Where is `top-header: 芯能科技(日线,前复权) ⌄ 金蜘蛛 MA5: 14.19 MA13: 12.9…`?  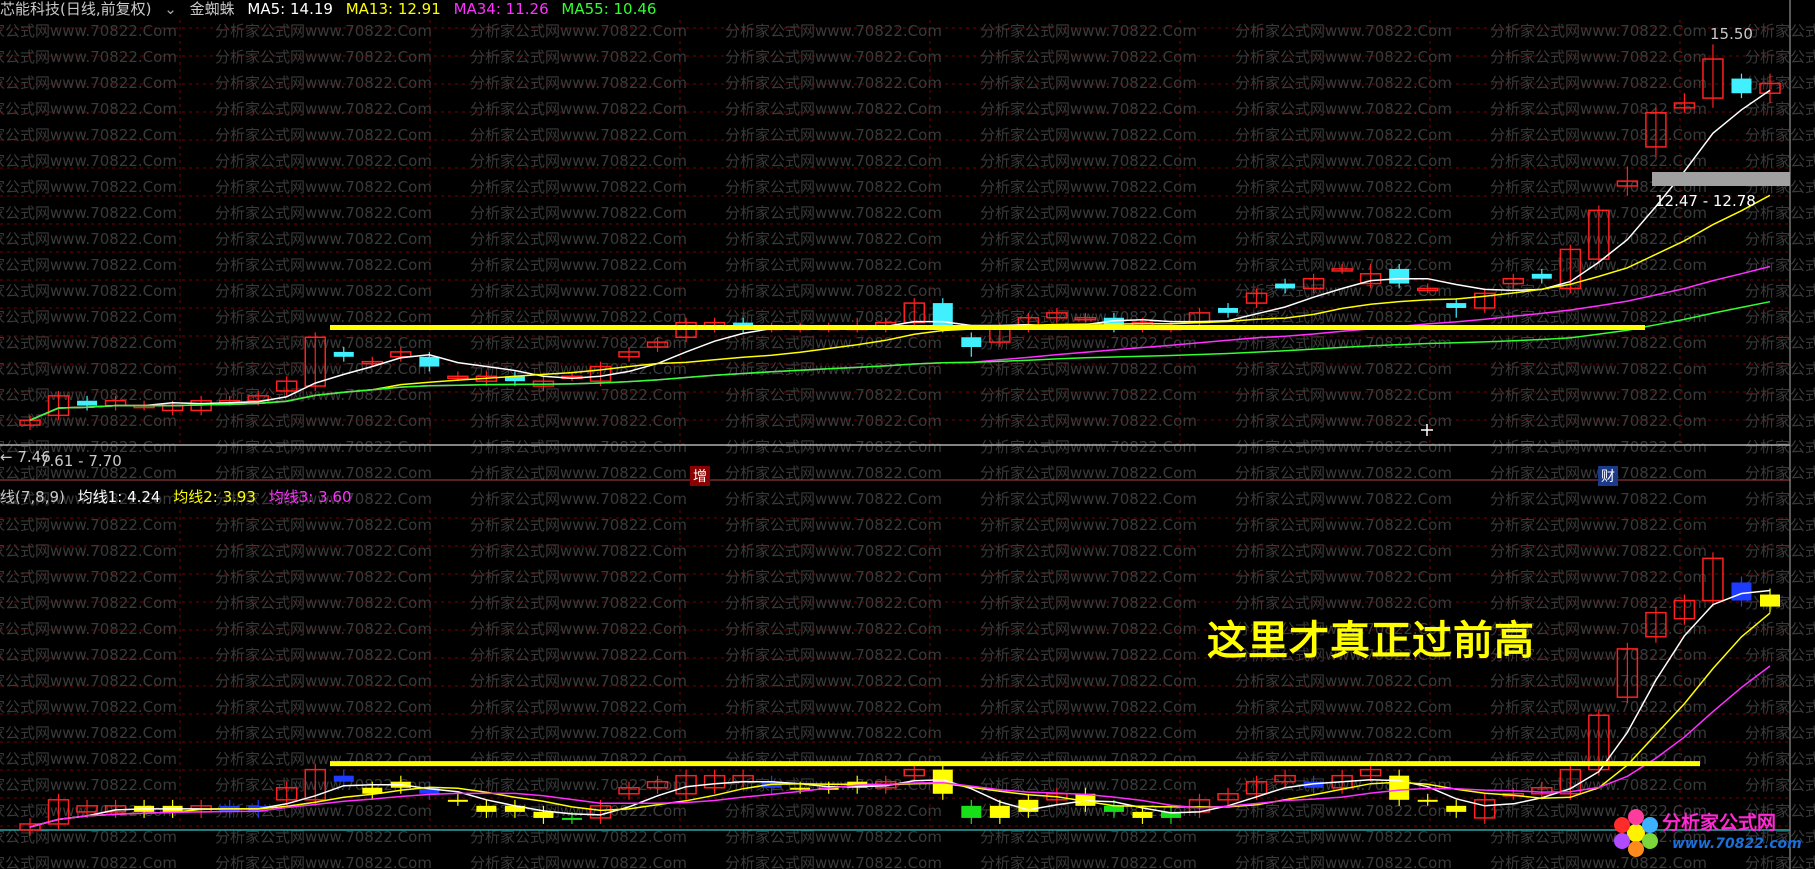 top-header: 芯能科技(日线,前复权) ⌄ 金蜘蛛 MA5: 14.19 MA13: 12.9… is located at coordinates (332, 9).